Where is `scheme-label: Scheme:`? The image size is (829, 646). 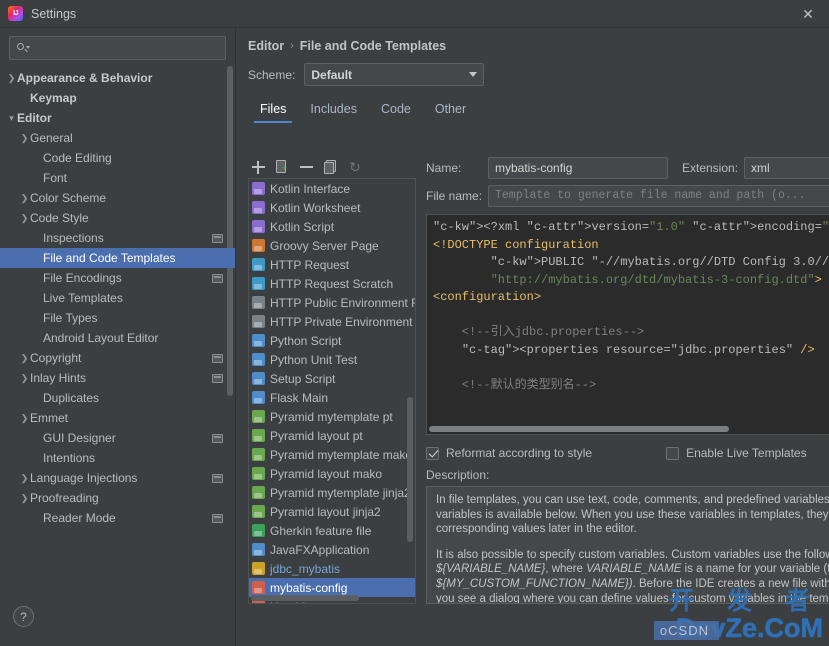 scheme-label: Scheme: is located at coordinates (272, 74).